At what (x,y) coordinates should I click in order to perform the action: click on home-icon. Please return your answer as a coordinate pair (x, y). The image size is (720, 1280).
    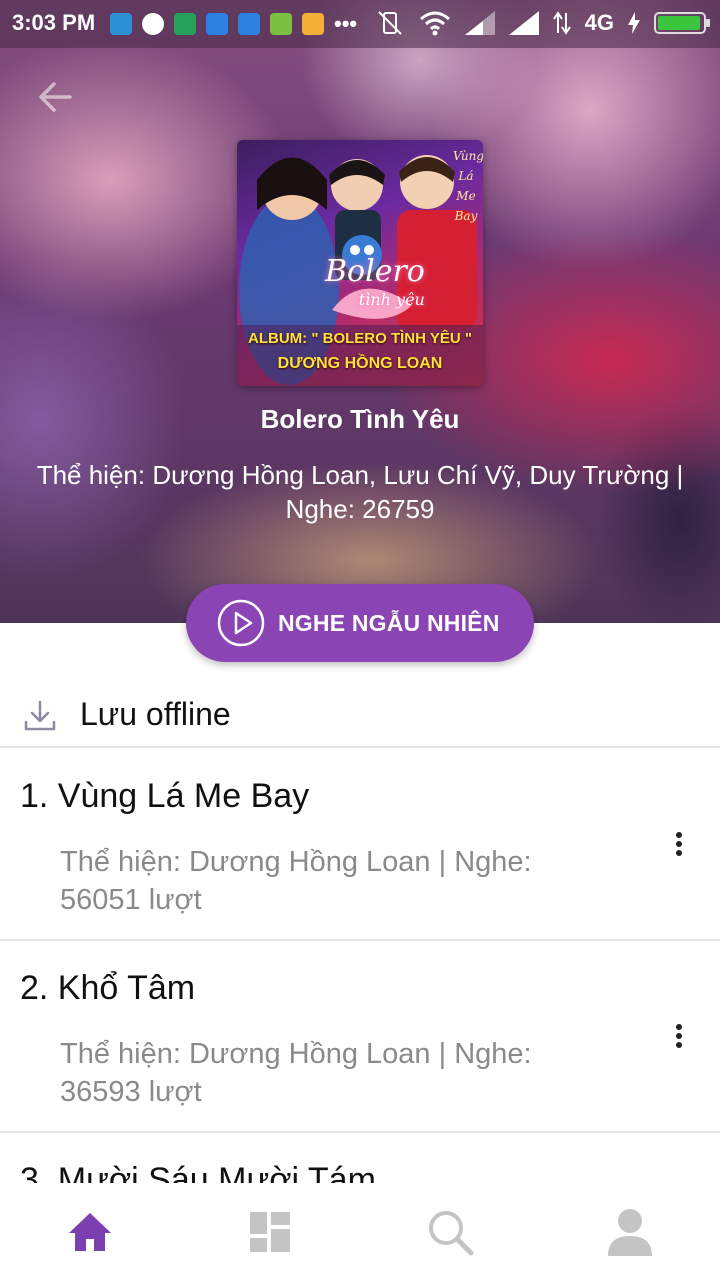
    Looking at the image, I should click on (90, 1231).